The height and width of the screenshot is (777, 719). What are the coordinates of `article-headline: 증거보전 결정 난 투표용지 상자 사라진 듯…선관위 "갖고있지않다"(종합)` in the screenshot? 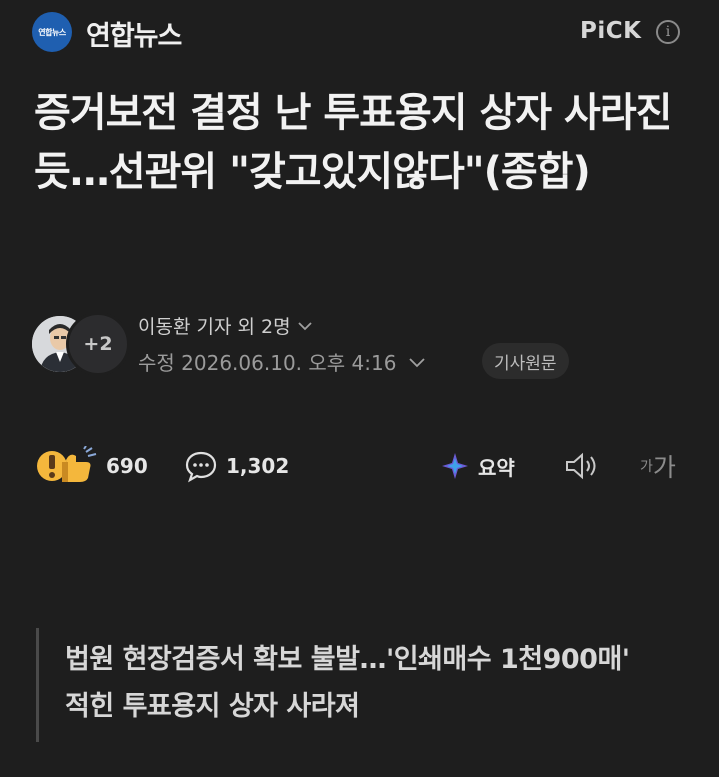 It's located at (353, 142).